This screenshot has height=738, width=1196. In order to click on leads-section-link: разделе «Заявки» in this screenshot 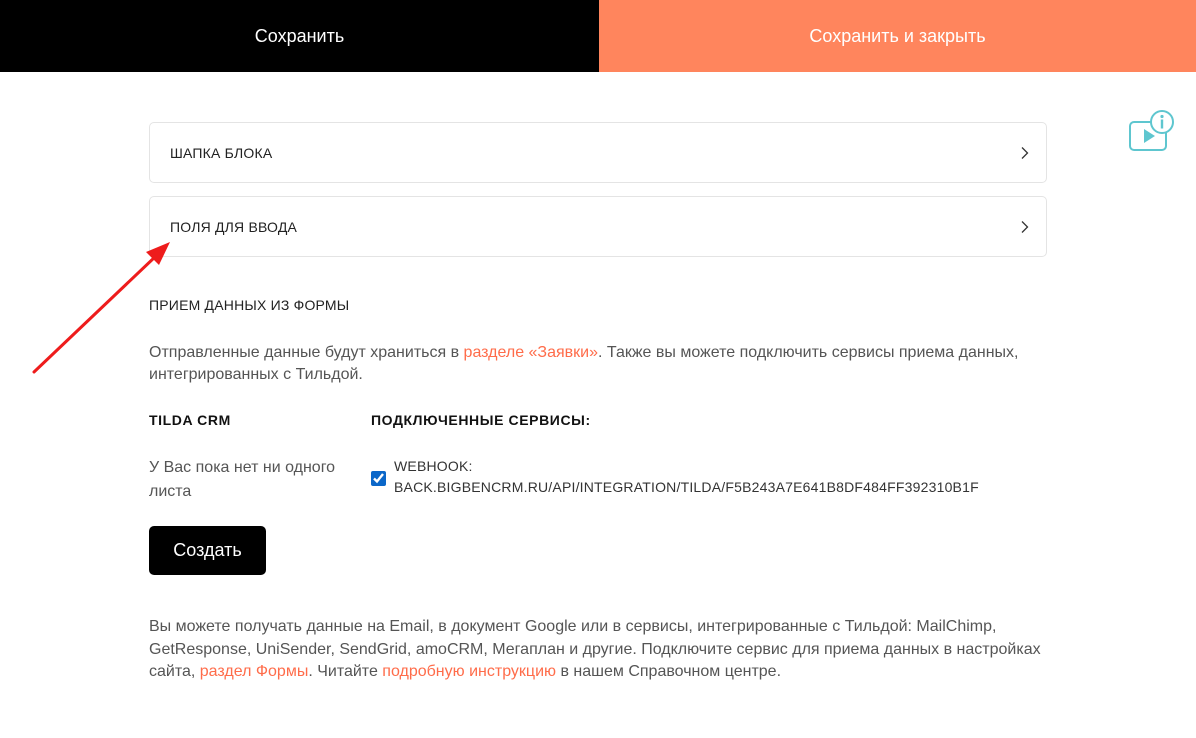, I will do `click(531, 352)`.